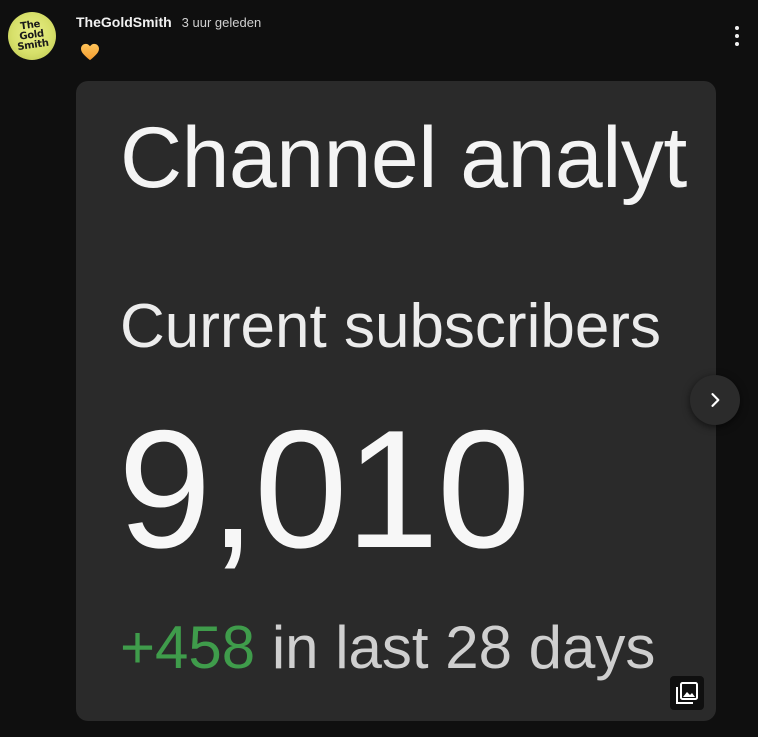 The image size is (758, 737). Describe the element at coordinates (737, 28) in the screenshot. I see `more-vertical-icon` at that location.